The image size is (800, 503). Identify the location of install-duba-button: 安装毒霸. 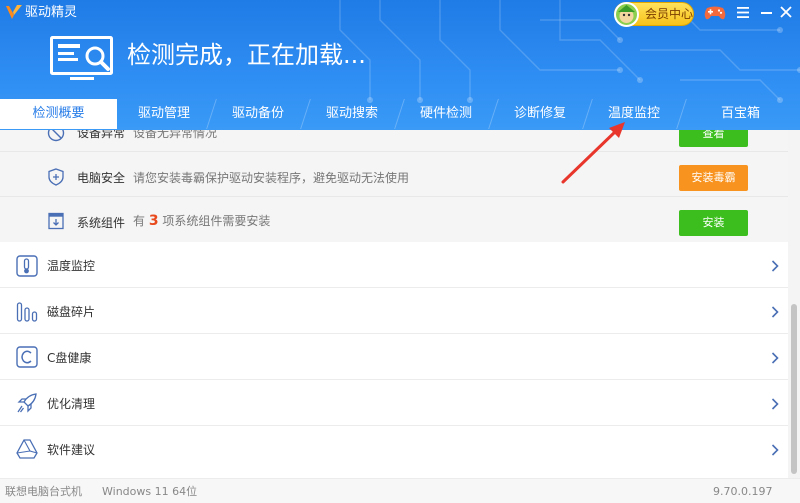
(713, 178).